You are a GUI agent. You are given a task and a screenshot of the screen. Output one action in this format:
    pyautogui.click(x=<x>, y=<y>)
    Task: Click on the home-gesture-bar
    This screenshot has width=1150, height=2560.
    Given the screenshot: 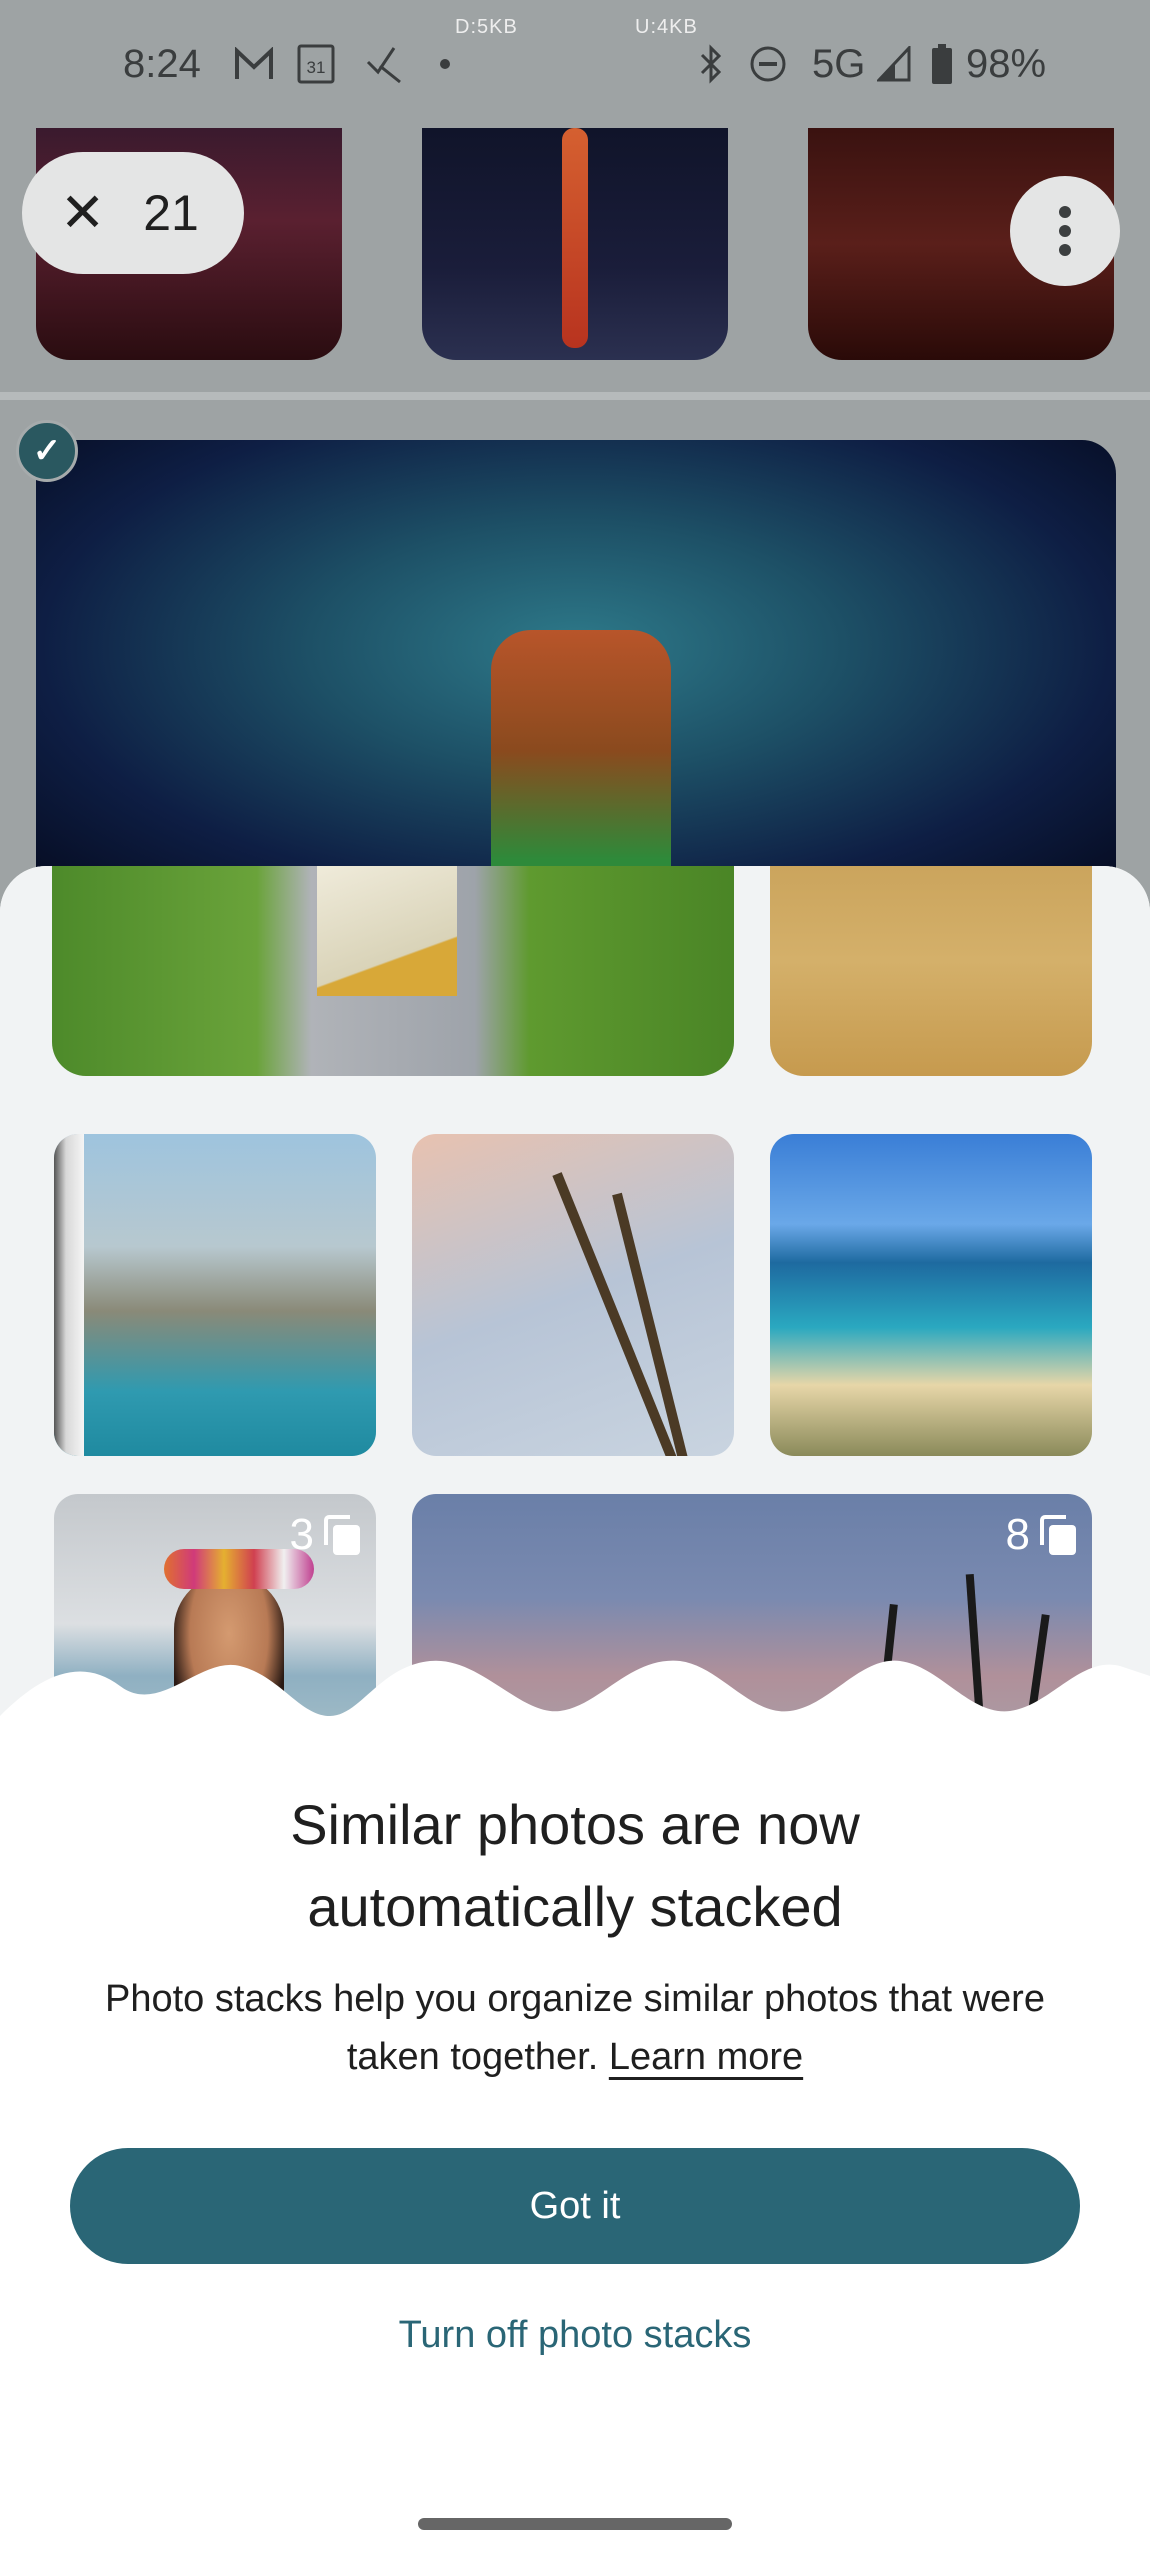 What is the action you would take?
    pyautogui.click(x=575, y=2524)
    